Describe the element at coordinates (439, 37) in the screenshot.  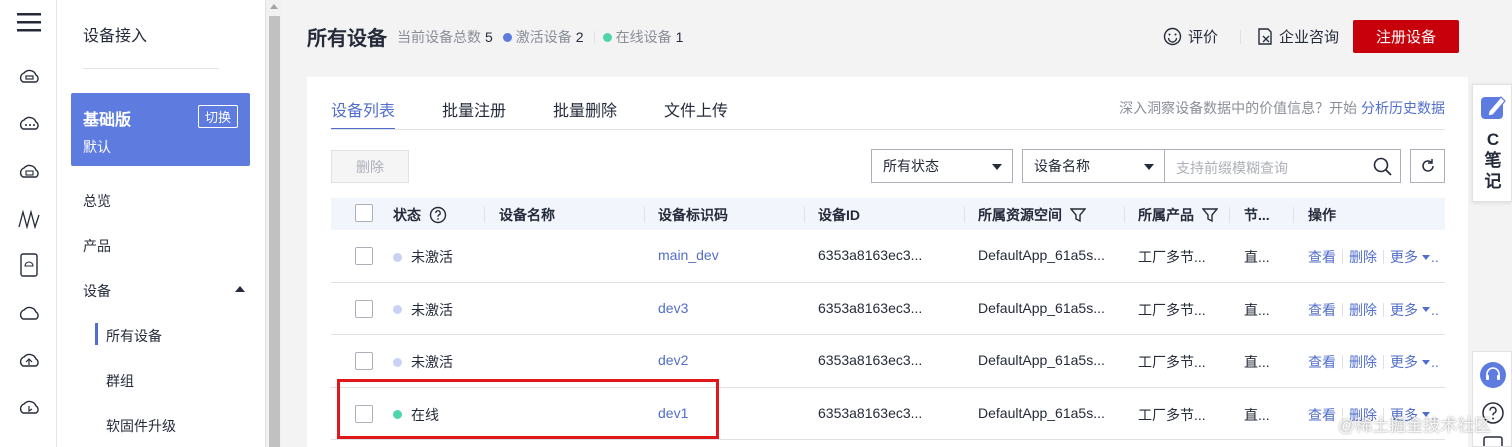
I see `total-label: 当前设备总数` at that location.